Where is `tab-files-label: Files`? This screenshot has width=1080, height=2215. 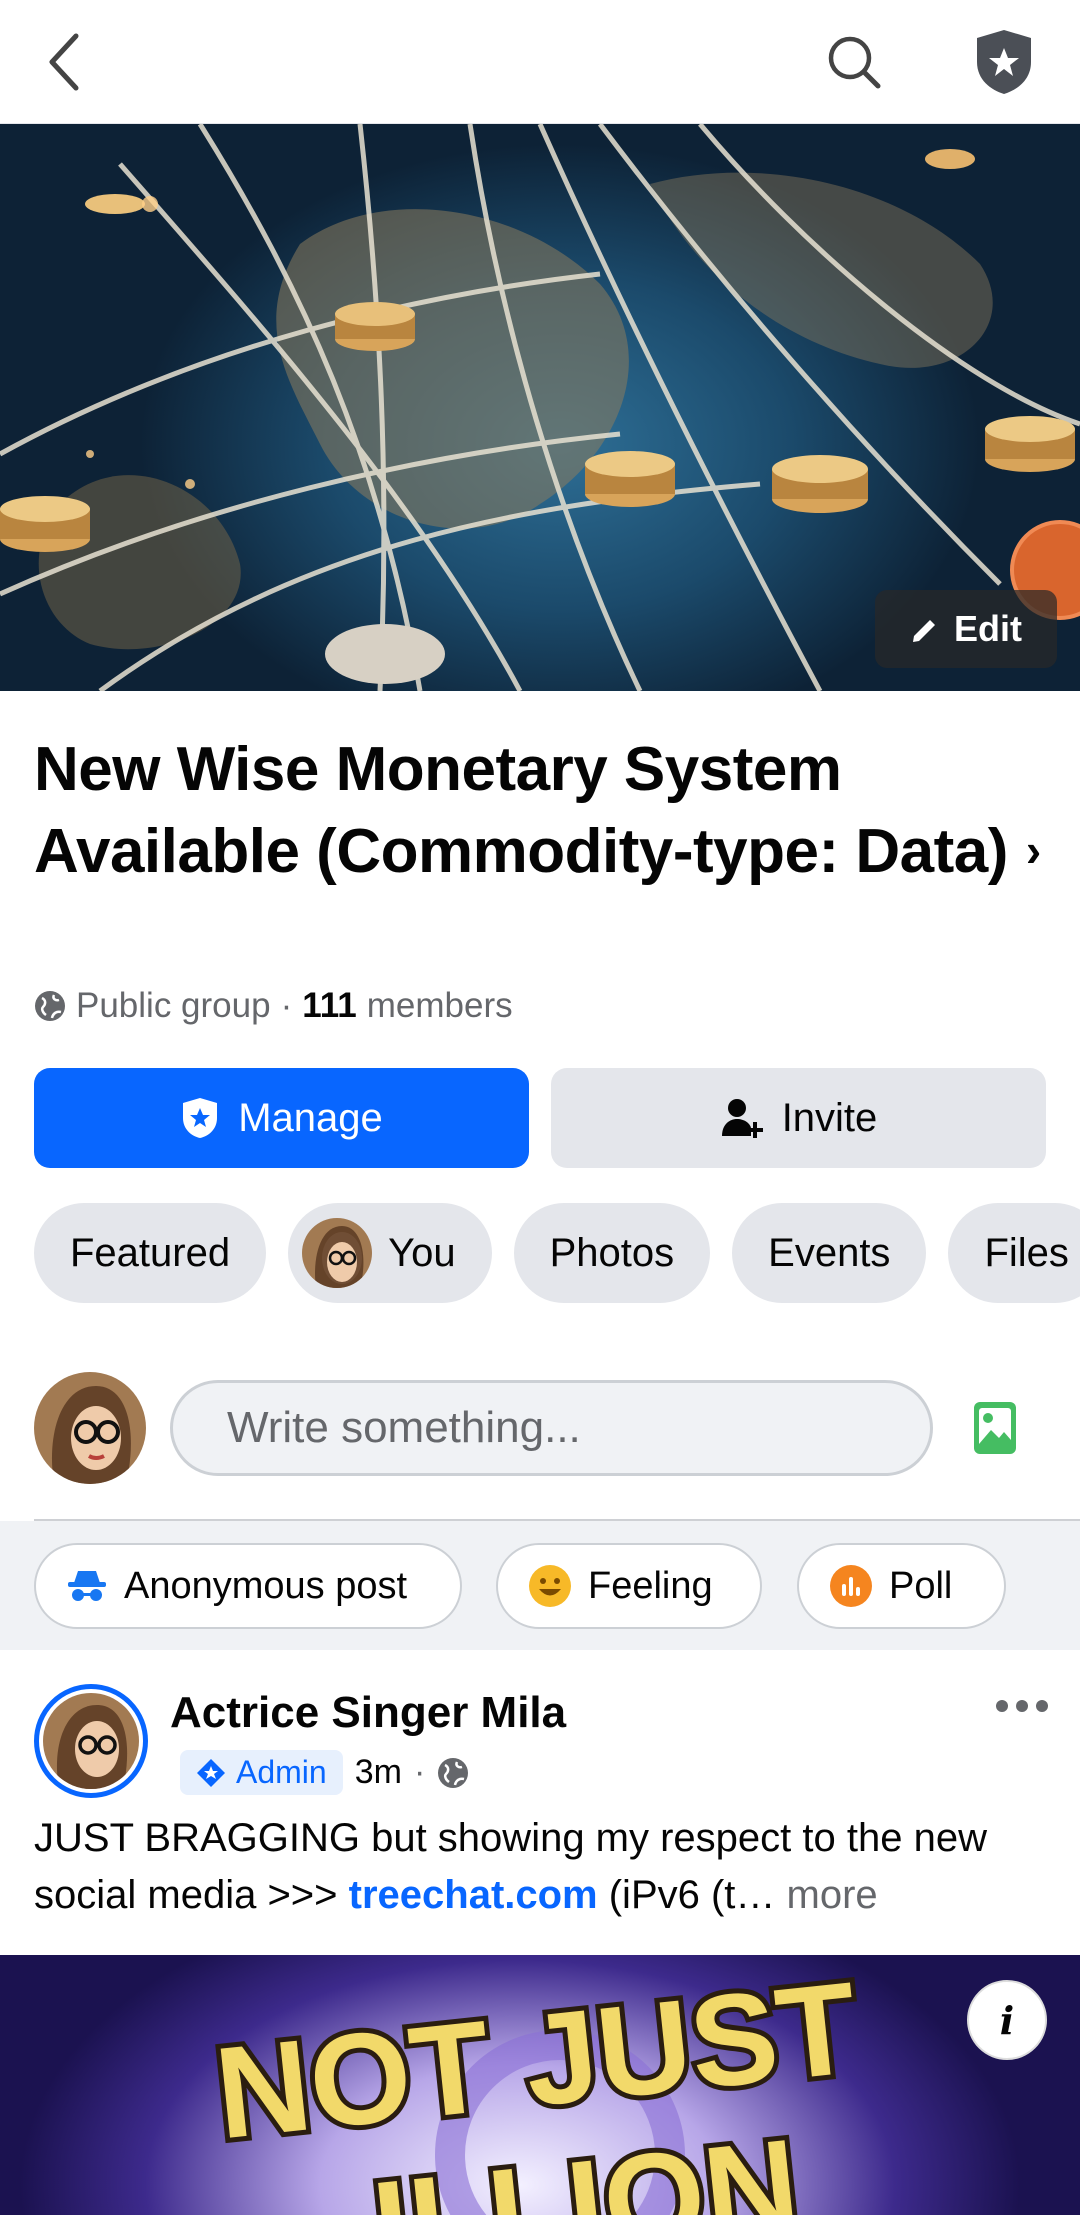 tab-files-label: Files is located at coordinates (1026, 1252).